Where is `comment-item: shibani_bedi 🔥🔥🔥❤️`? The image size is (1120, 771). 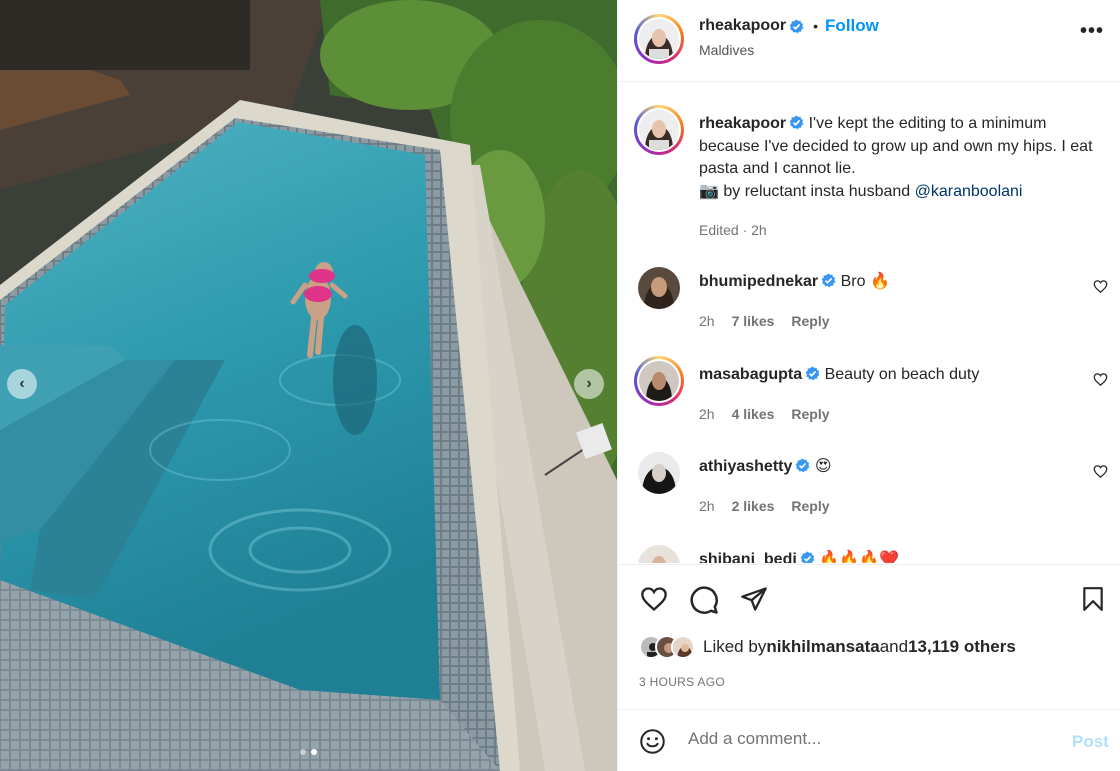 comment-item: shibani_bedi 🔥🔥🔥❤️ is located at coordinates (869, 554).